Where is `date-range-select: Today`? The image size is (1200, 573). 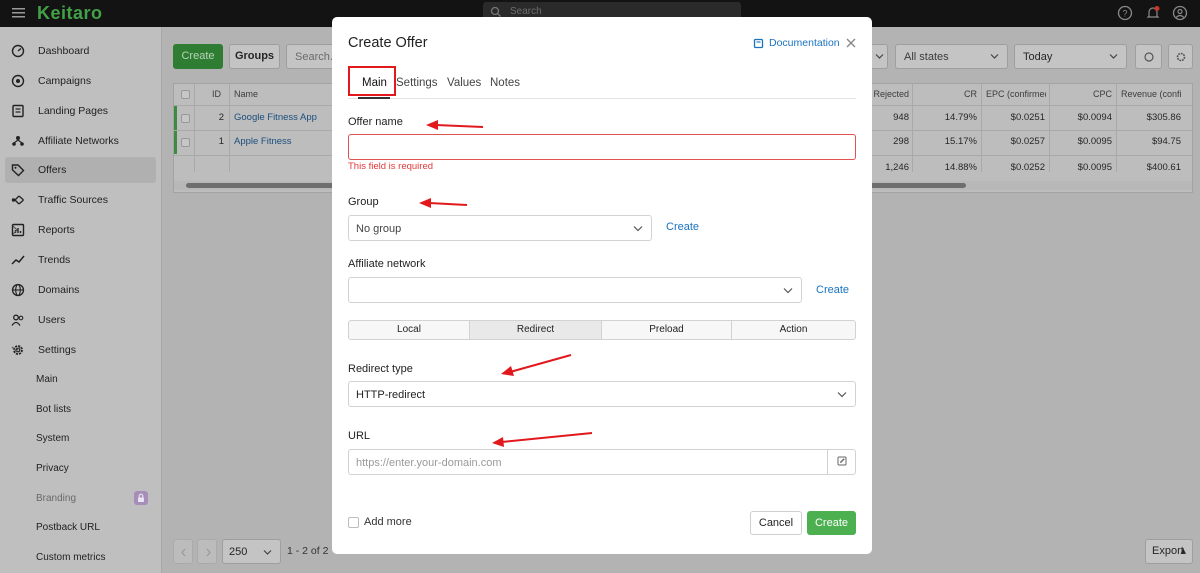 date-range-select: Today is located at coordinates (1070, 56).